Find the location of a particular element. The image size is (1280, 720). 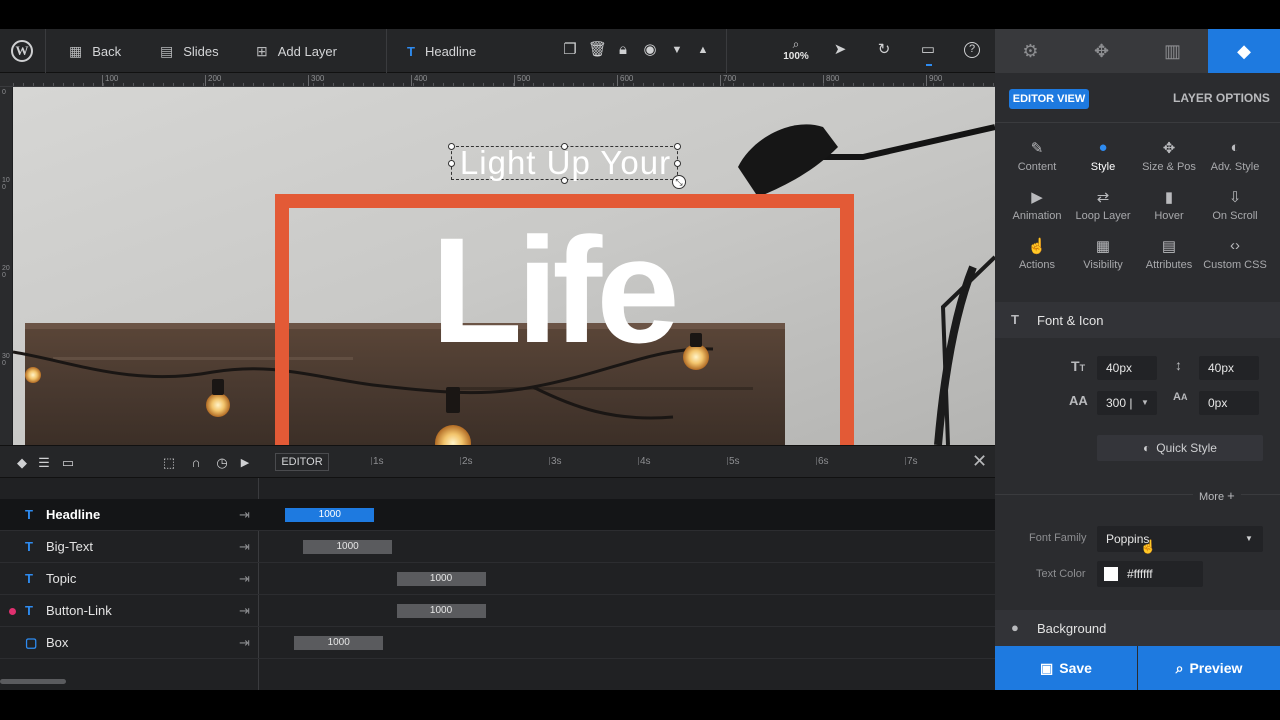

action-indicator-icon is located at coordinates (12, 611).